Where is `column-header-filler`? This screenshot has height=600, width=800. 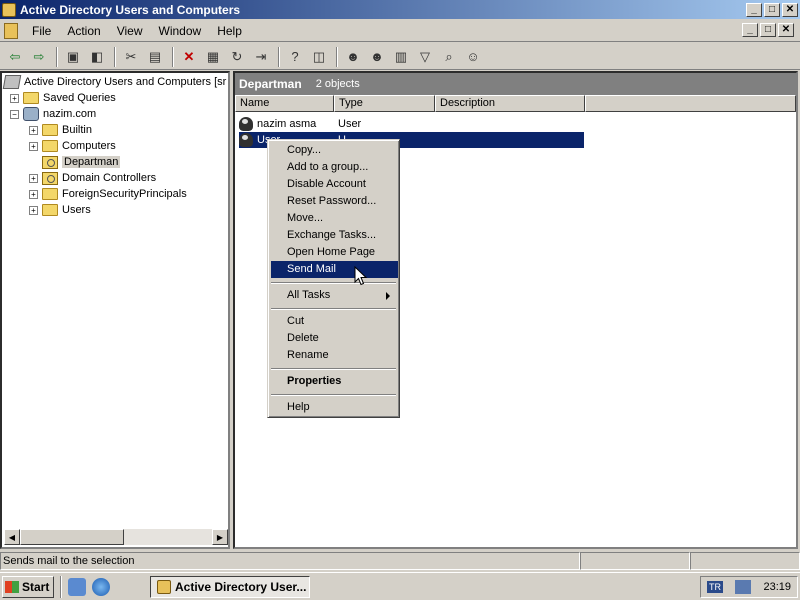 column-header-filler is located at coordinates (690, 103).